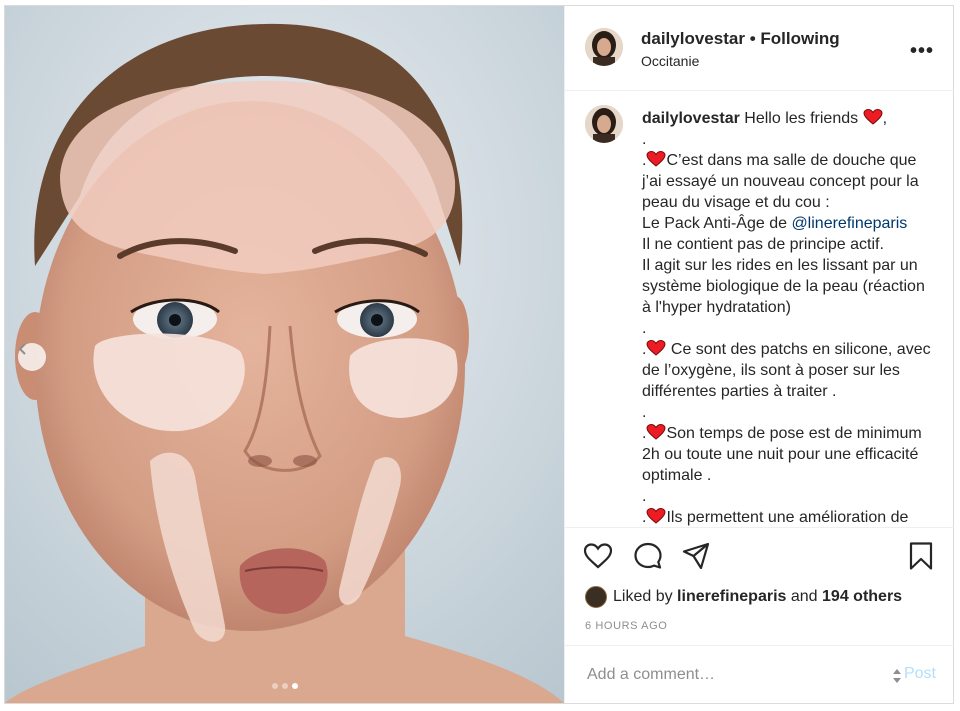 The image size is (960, 711). Describe the element at coordinates (693, 38) in the screenshot. I see `username-link: dailylovestar` at that location.